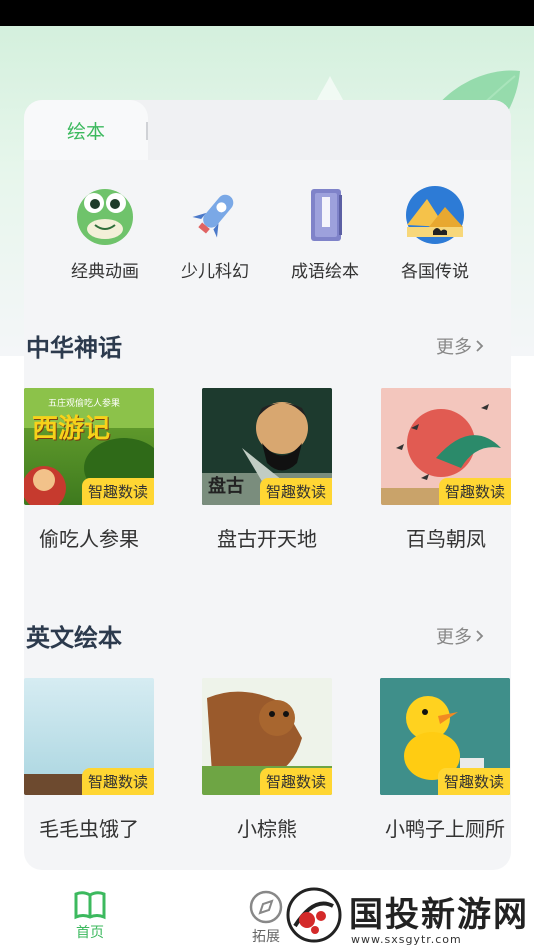  I want to click on book-title: 小鸭子上厕所, so click(445, 829).